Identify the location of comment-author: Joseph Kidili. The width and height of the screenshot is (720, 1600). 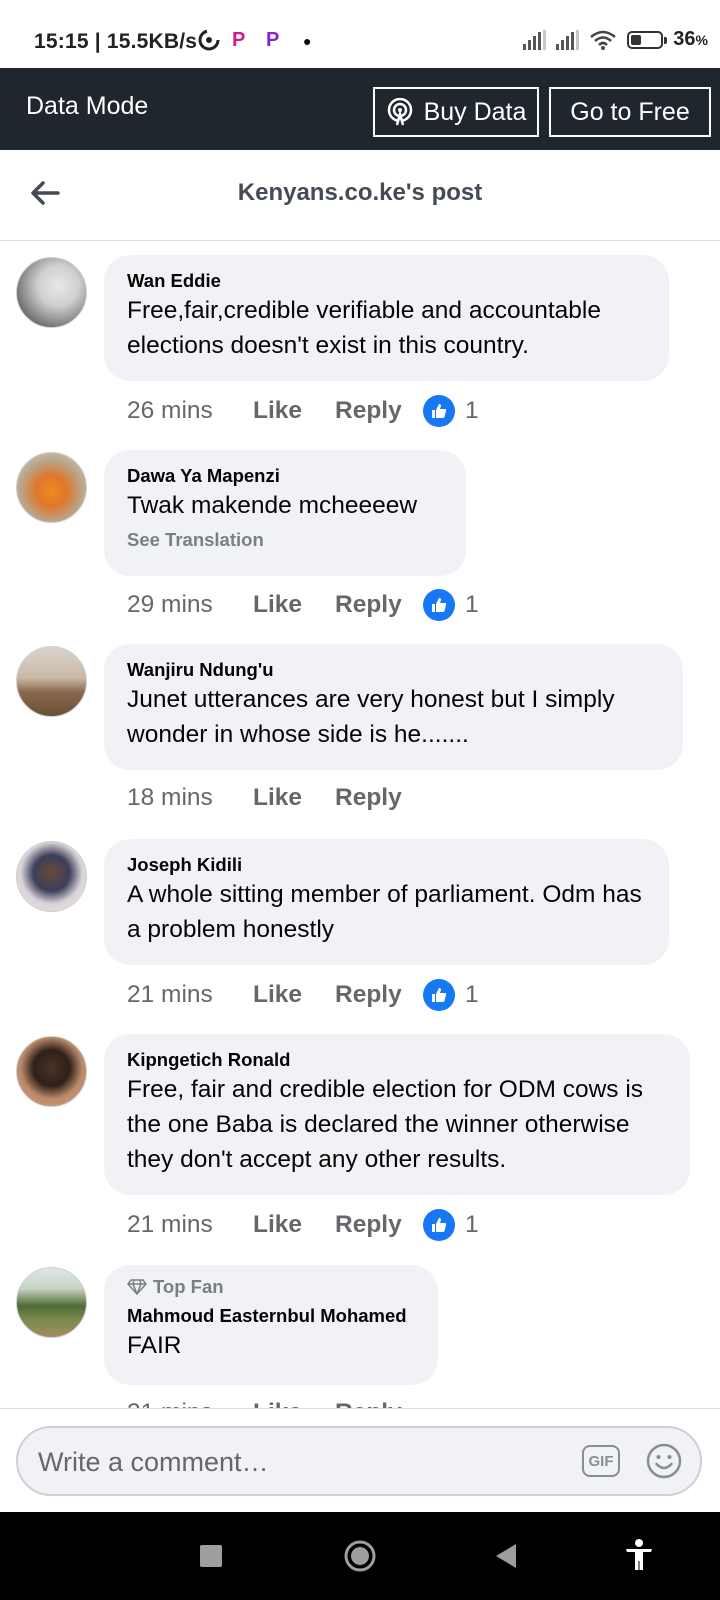
(387, 865).